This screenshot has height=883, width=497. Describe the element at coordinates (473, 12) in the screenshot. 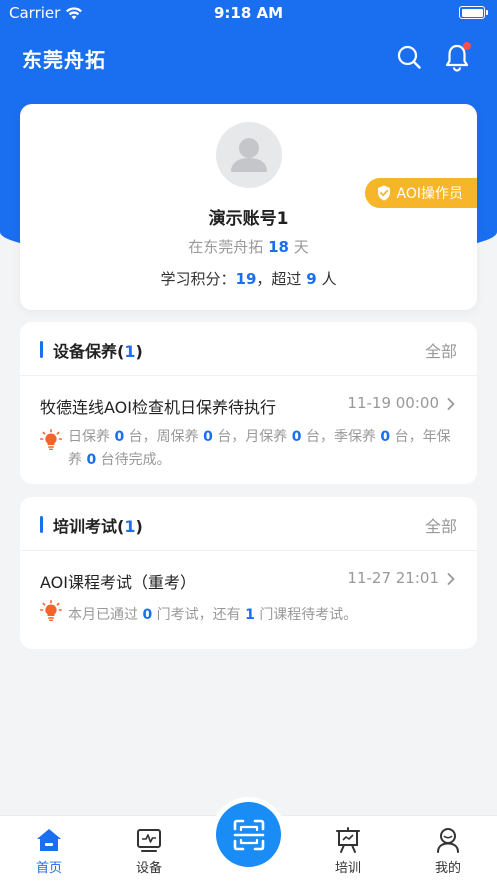

I see `battery-icon` at that location.